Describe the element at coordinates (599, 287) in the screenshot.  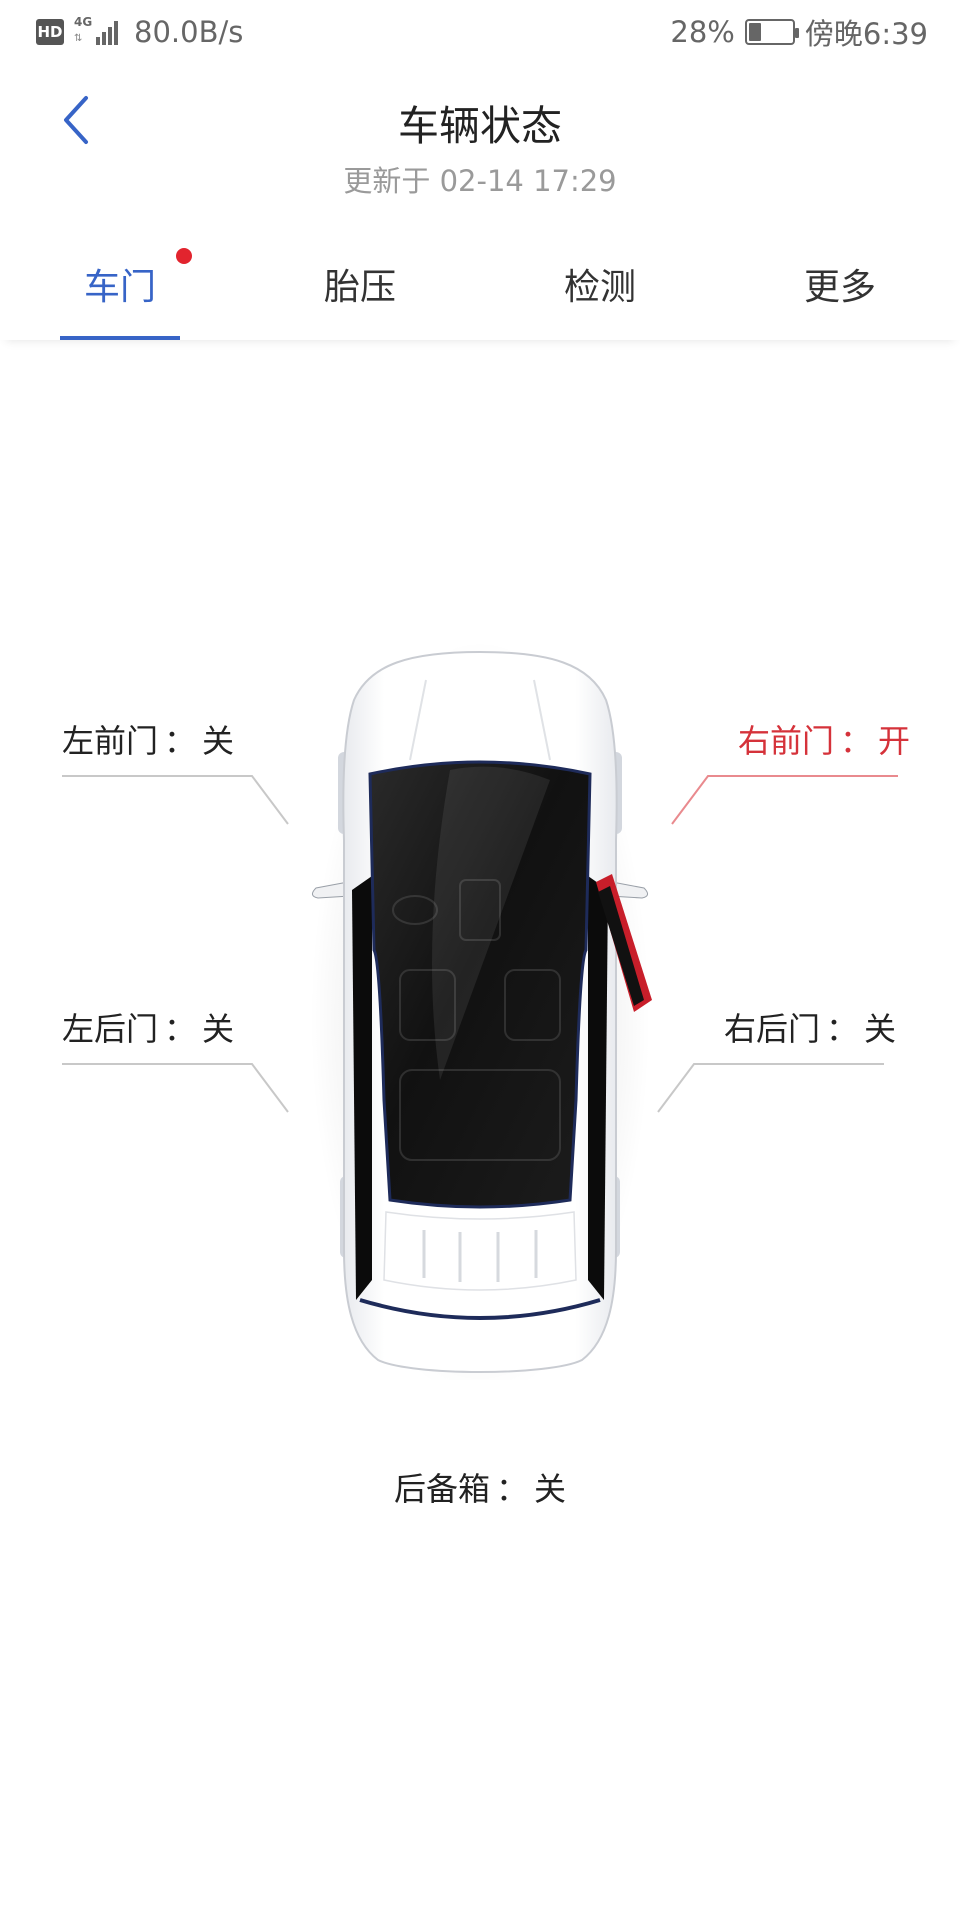
I see `tab-label: 检测` at that location.